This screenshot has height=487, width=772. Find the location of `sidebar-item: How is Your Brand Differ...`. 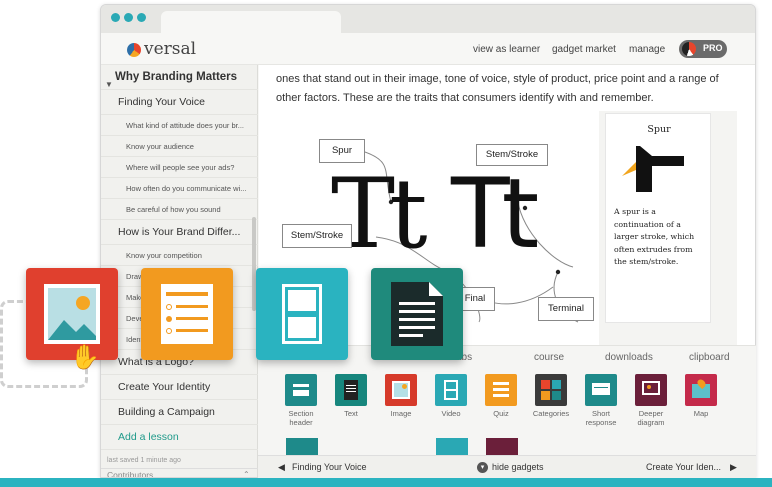

sidebar-item: How is Your Brand Differ... is located at coordinates (179, 232).